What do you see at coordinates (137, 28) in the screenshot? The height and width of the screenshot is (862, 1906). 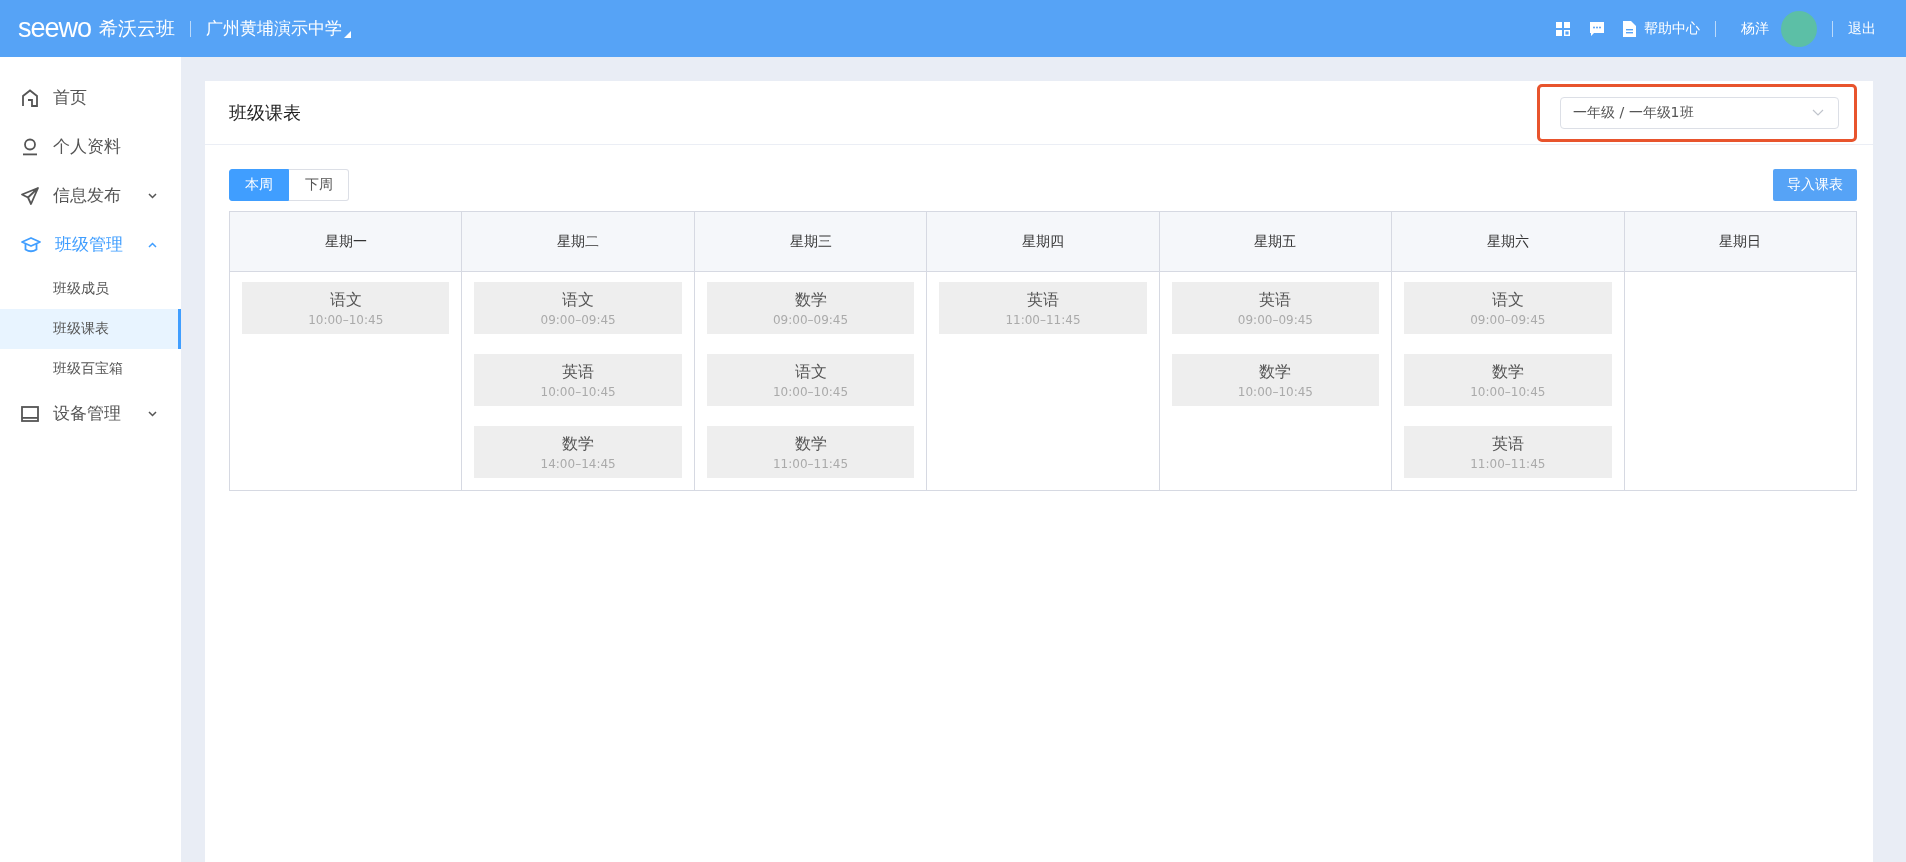 I see `brand-name: 希沃云班` at bounding box center [137, 28].